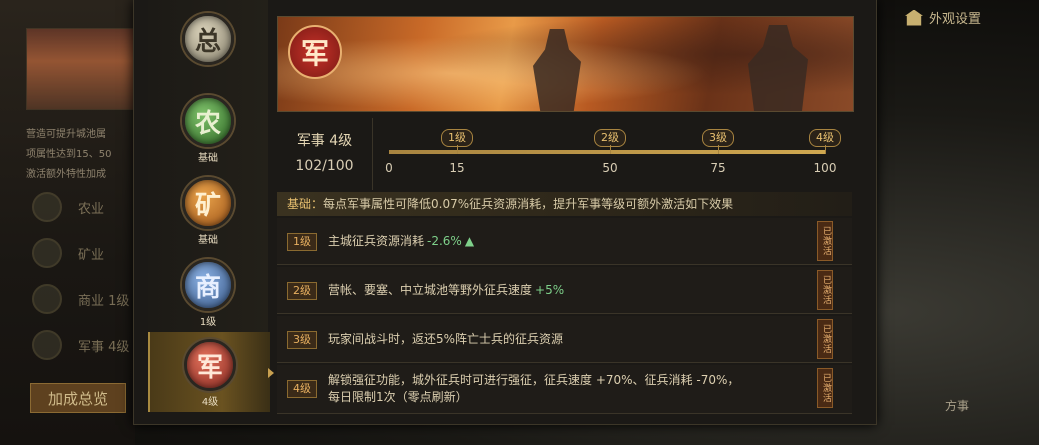 Image resolution: width=1039 pixels, height=445 pixels. Describe the element at coordinates (376, 240) in the screenshot. I see `effect-text: 主城征兵资源消耗` at that location.